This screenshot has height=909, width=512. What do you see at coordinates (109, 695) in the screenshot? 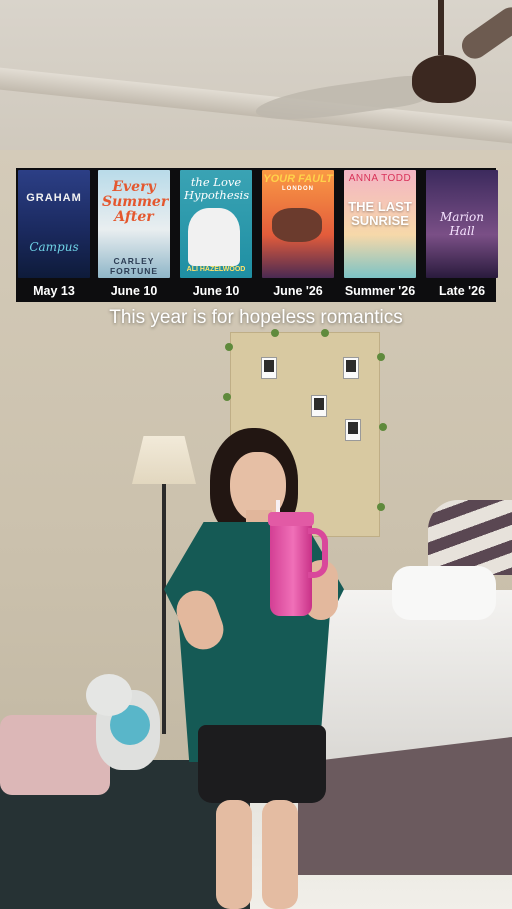
I see `teddy-bear-head` at bounding box center [109, 695].